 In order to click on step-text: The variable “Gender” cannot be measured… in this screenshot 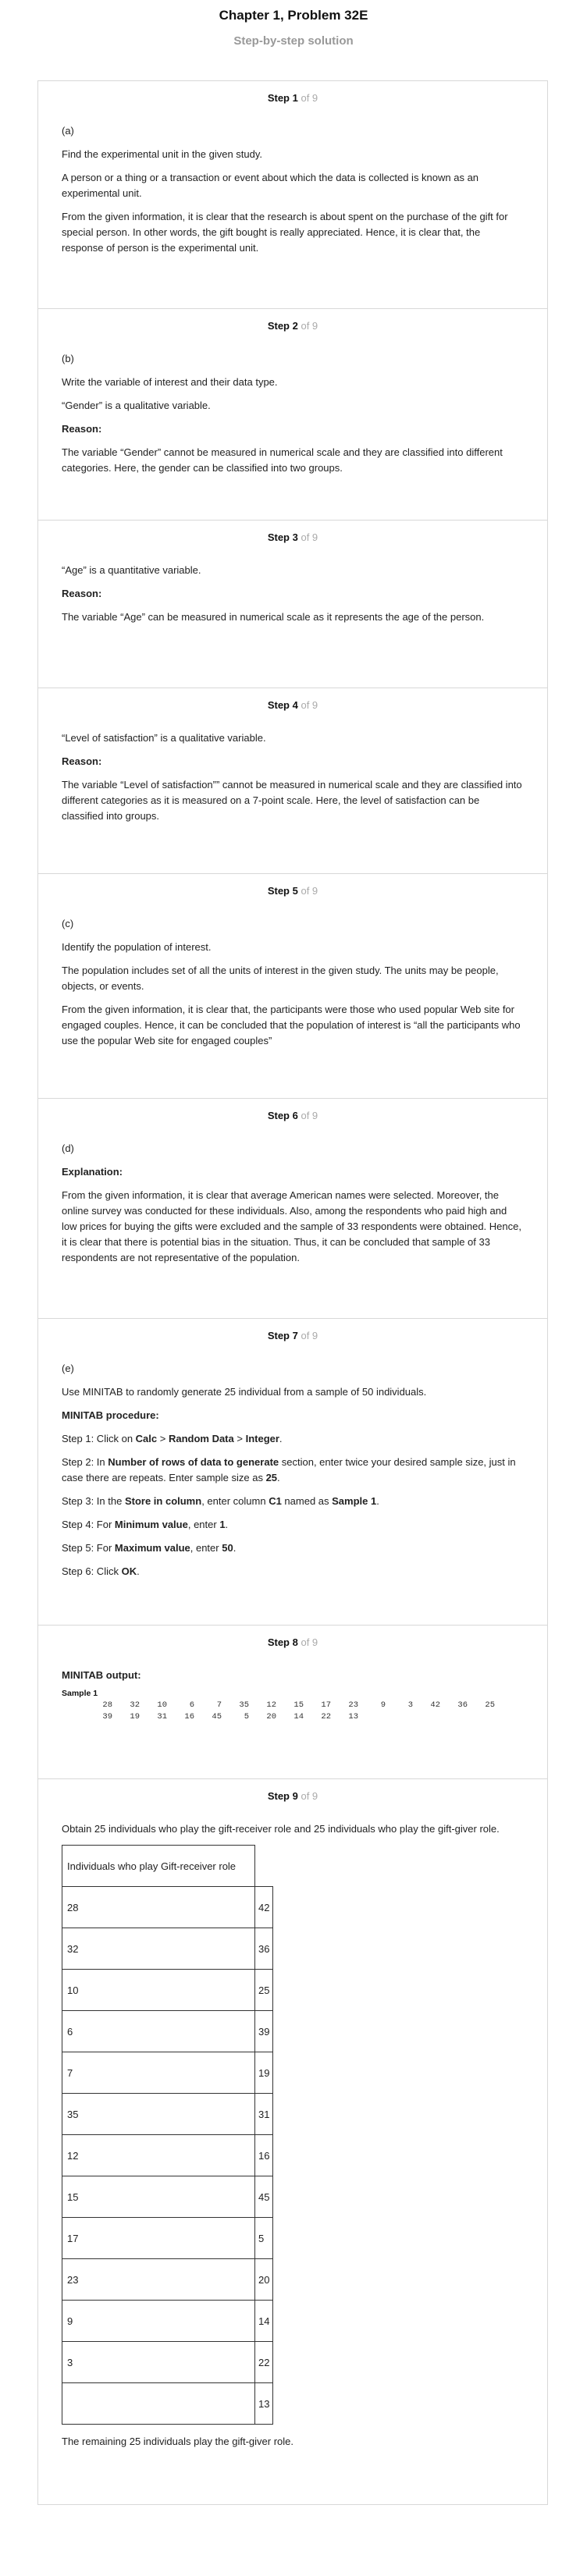, I will do `click(282, 460)`.